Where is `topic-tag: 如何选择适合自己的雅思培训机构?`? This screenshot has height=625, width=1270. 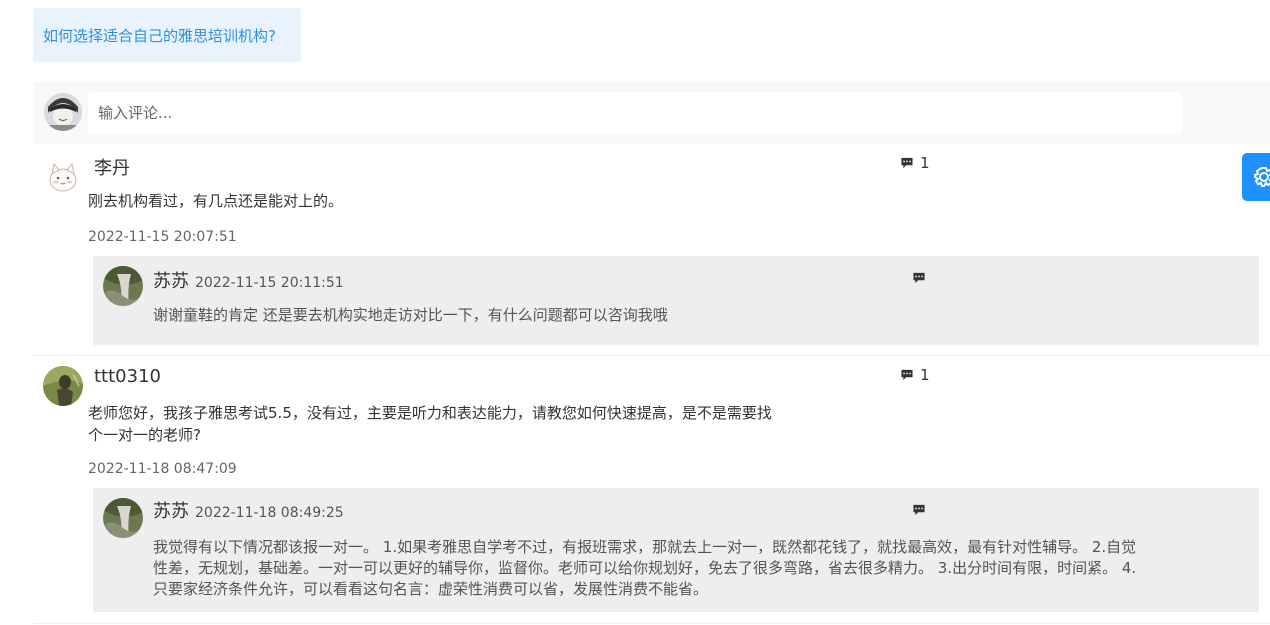 topic-tag: 如何选择适合自己的雅思培训机构? is located at coordinates (167, 35).